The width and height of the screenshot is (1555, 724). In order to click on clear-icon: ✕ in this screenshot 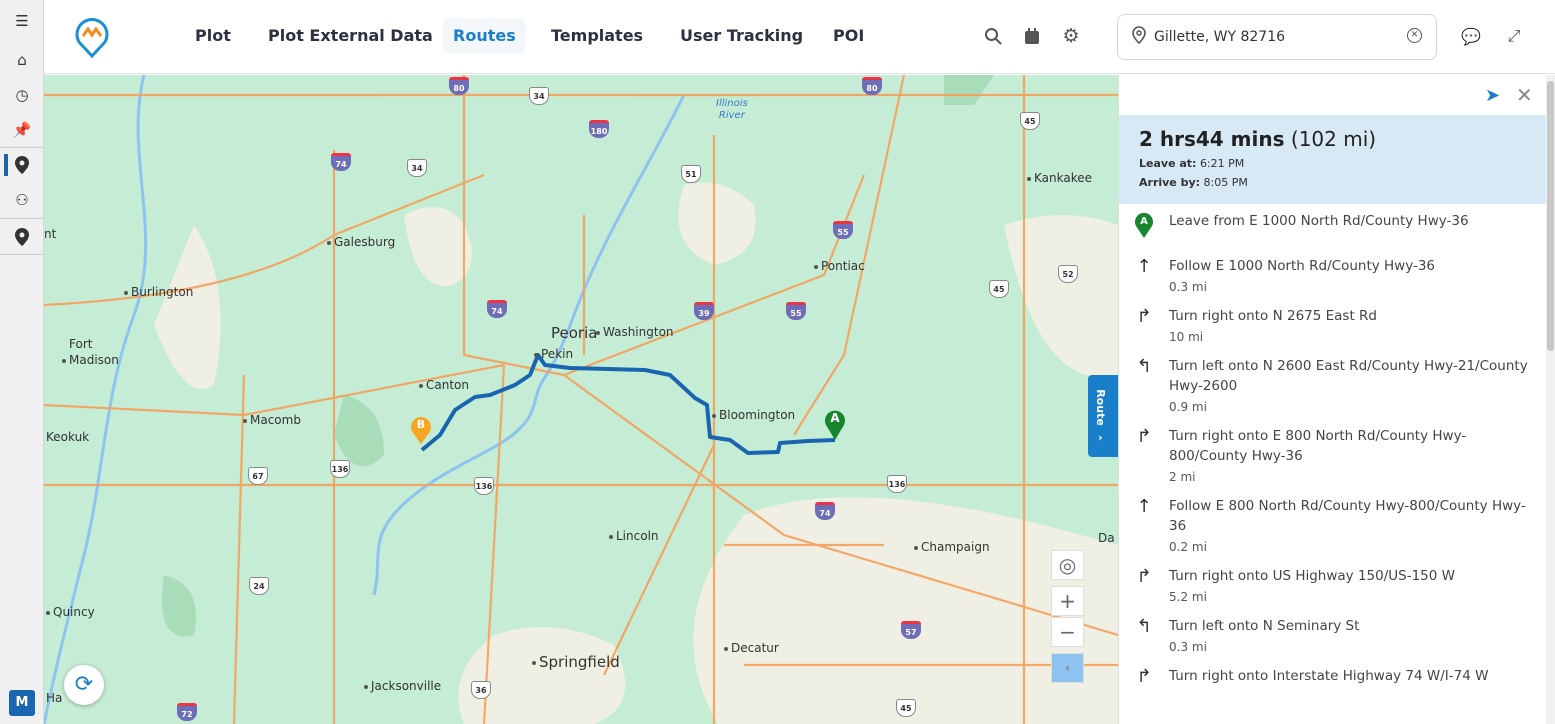, I will do `click(1414, 35)`.